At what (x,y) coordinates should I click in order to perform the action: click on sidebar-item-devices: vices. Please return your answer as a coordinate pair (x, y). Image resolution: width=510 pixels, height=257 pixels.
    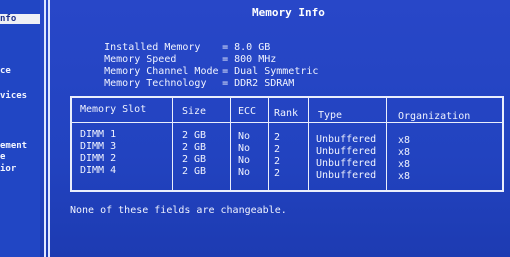
    Looking at the image, I should click on (13, 96).